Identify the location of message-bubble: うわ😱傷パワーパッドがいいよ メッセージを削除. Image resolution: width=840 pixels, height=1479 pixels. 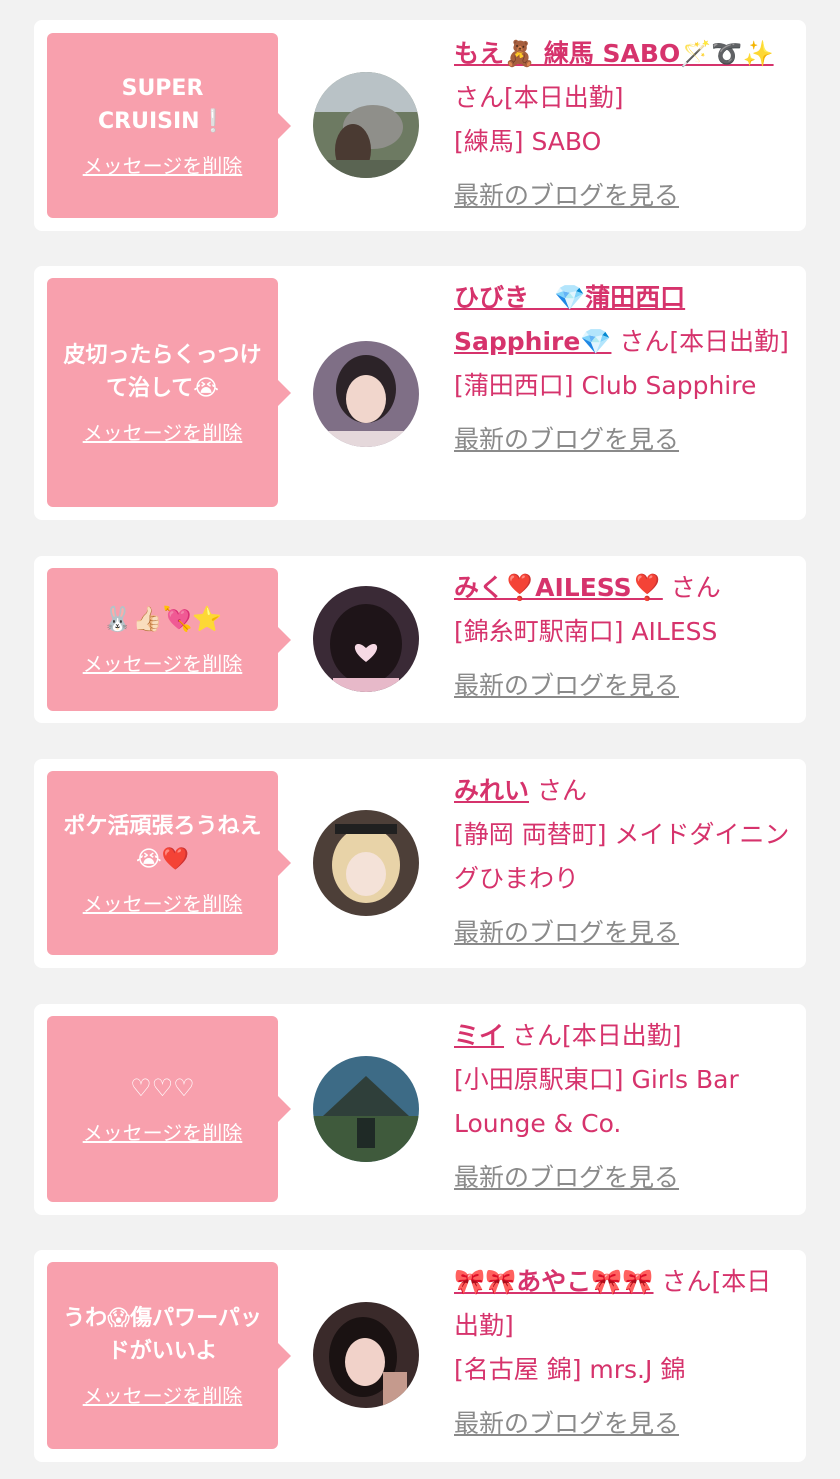
(169, 1355).